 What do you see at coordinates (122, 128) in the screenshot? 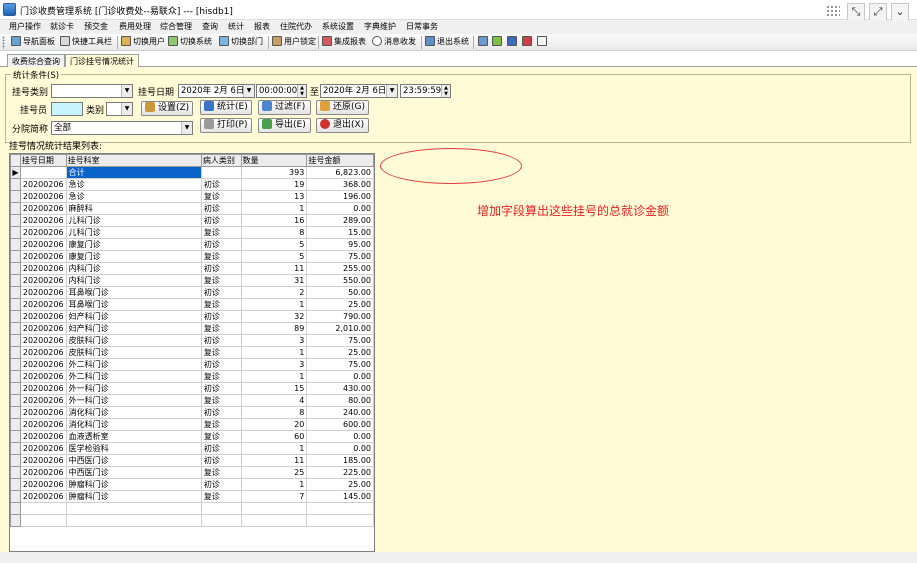
I see `branch-select: 全部 ▼` at bounding box center [122, 128].